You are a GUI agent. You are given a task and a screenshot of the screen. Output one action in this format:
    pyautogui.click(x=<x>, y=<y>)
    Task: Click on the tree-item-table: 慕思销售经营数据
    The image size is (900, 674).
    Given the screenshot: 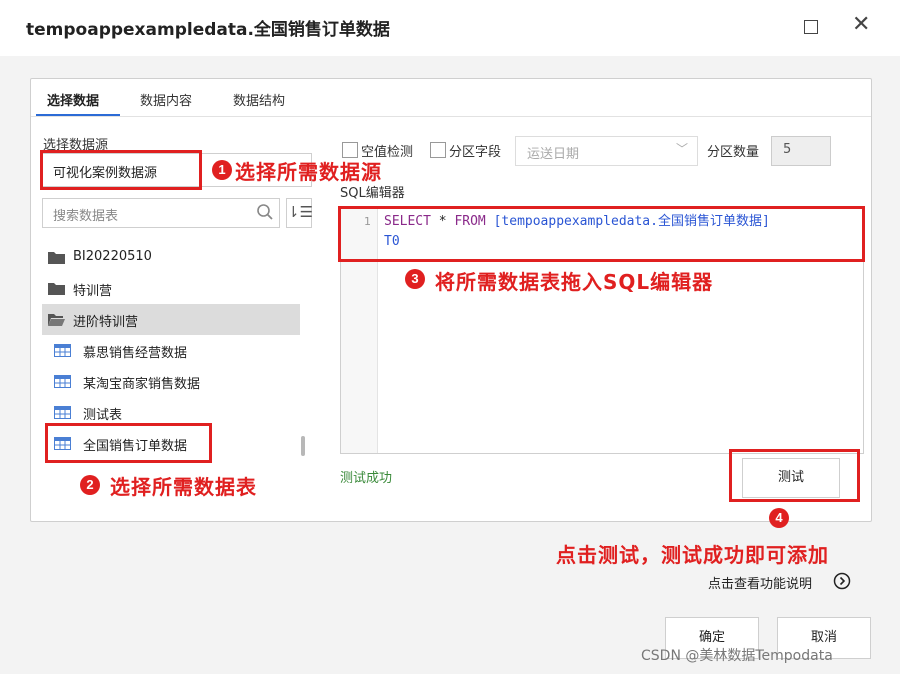 What is the action you would take?
    pyautogui.click(x=171, y=350)
    